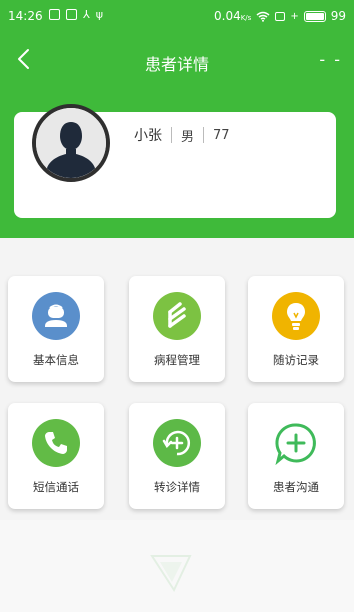  I want to click on progress-icon, so click(177, 316).